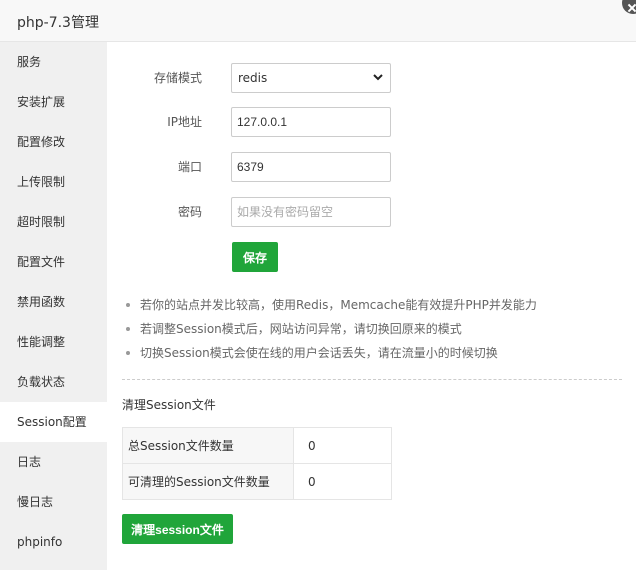 This screenshot has height=570, width=636. I want to click on sidebar-item-upload-limit: 上传限制, so click(53, 182).